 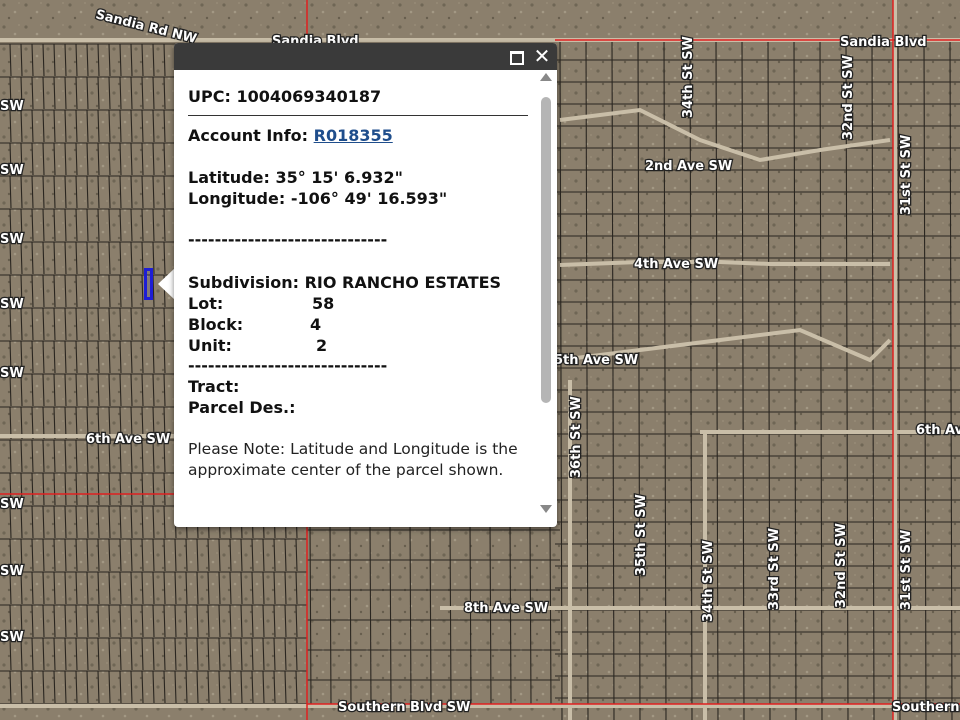 I want to click on parcel-des-label: Parcel Des.:, so click(x=242, y=407).